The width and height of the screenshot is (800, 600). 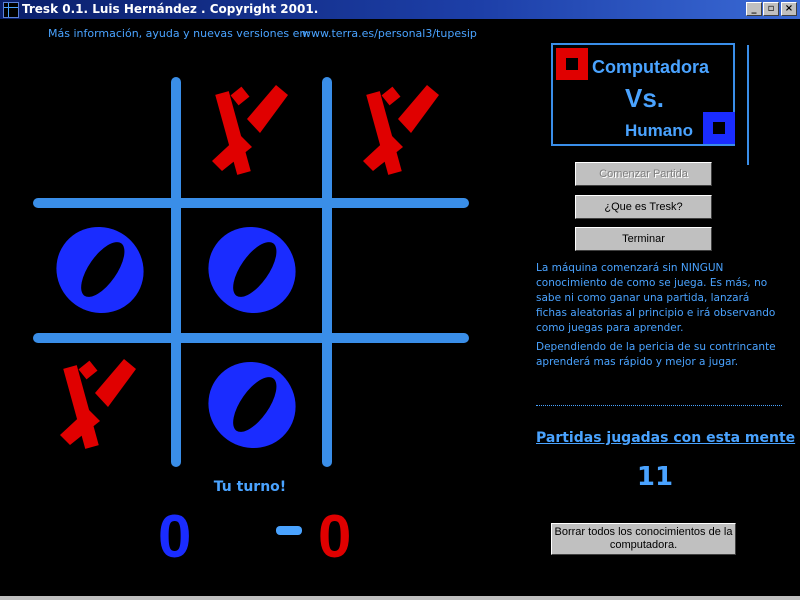 I want to click on close-button: ×, so click(x=789, y=9).